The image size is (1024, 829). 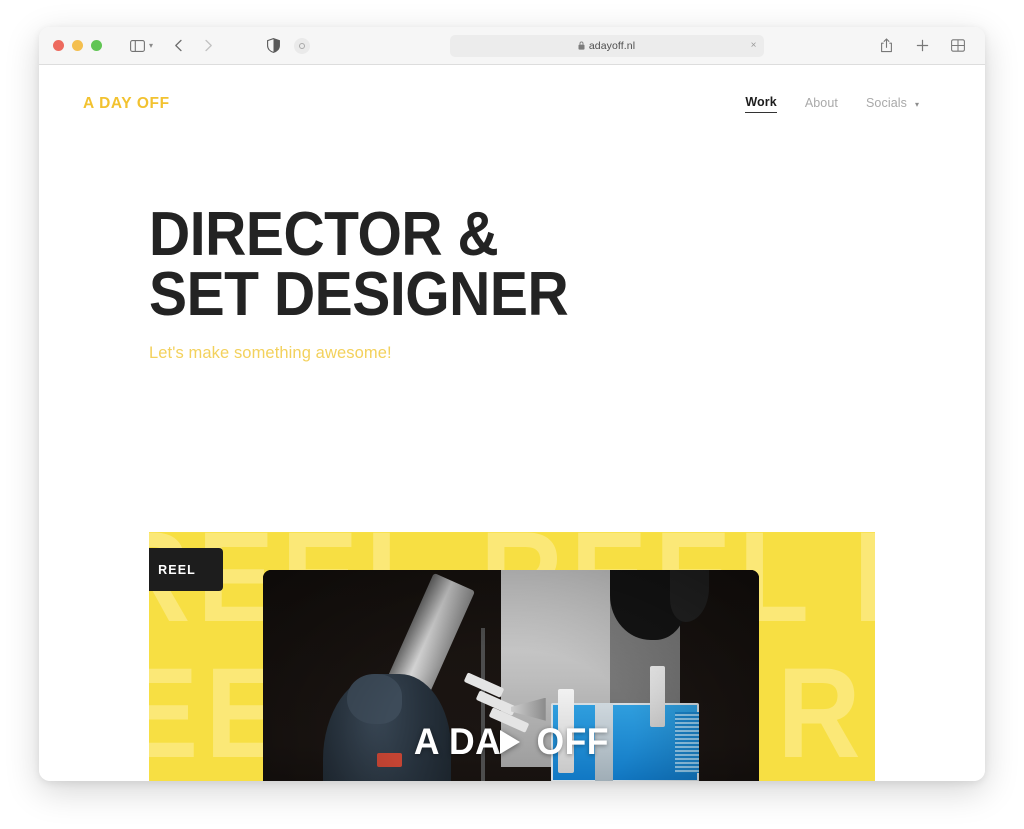 I want to click on new-tab-icon, so click(x=922, y=46).